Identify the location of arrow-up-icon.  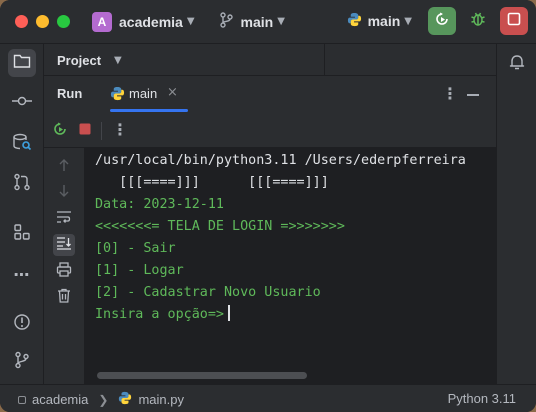
(64, 167).